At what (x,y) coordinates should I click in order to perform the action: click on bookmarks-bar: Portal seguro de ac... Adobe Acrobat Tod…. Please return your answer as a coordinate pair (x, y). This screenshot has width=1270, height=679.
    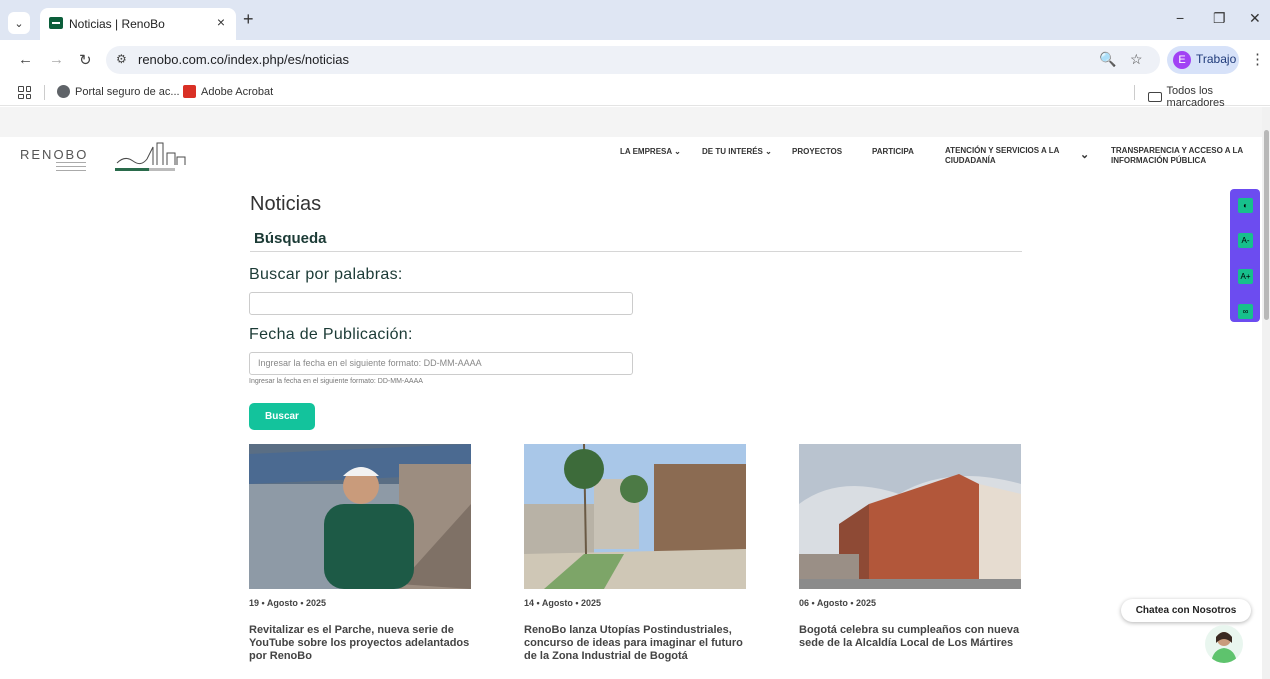
    Looking at the image, I should click on (635, 94).